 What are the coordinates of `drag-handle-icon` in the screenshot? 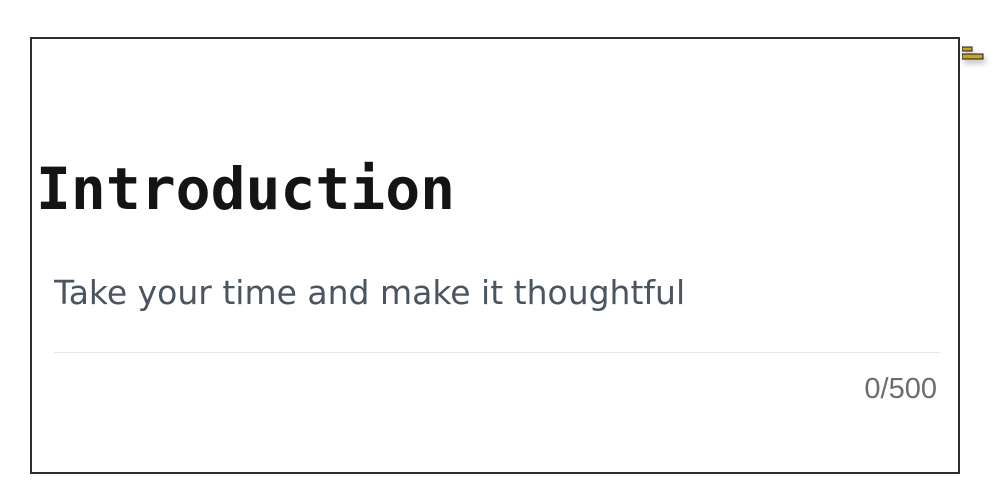 It's located at (973, 54).